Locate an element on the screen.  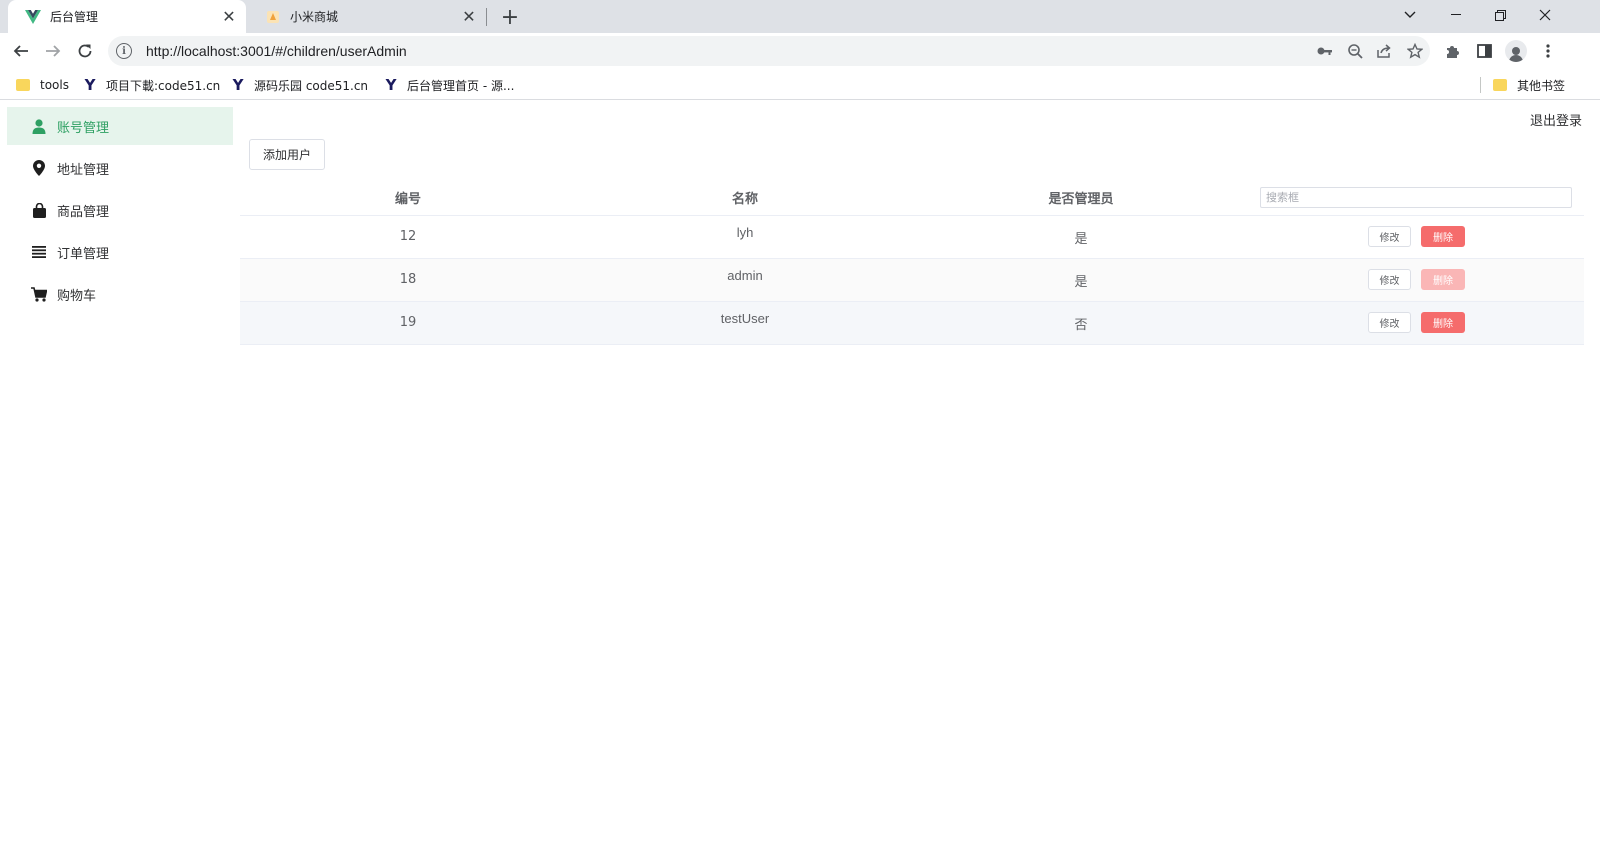
tab-search-icon is located at coordinates (1410, 15).